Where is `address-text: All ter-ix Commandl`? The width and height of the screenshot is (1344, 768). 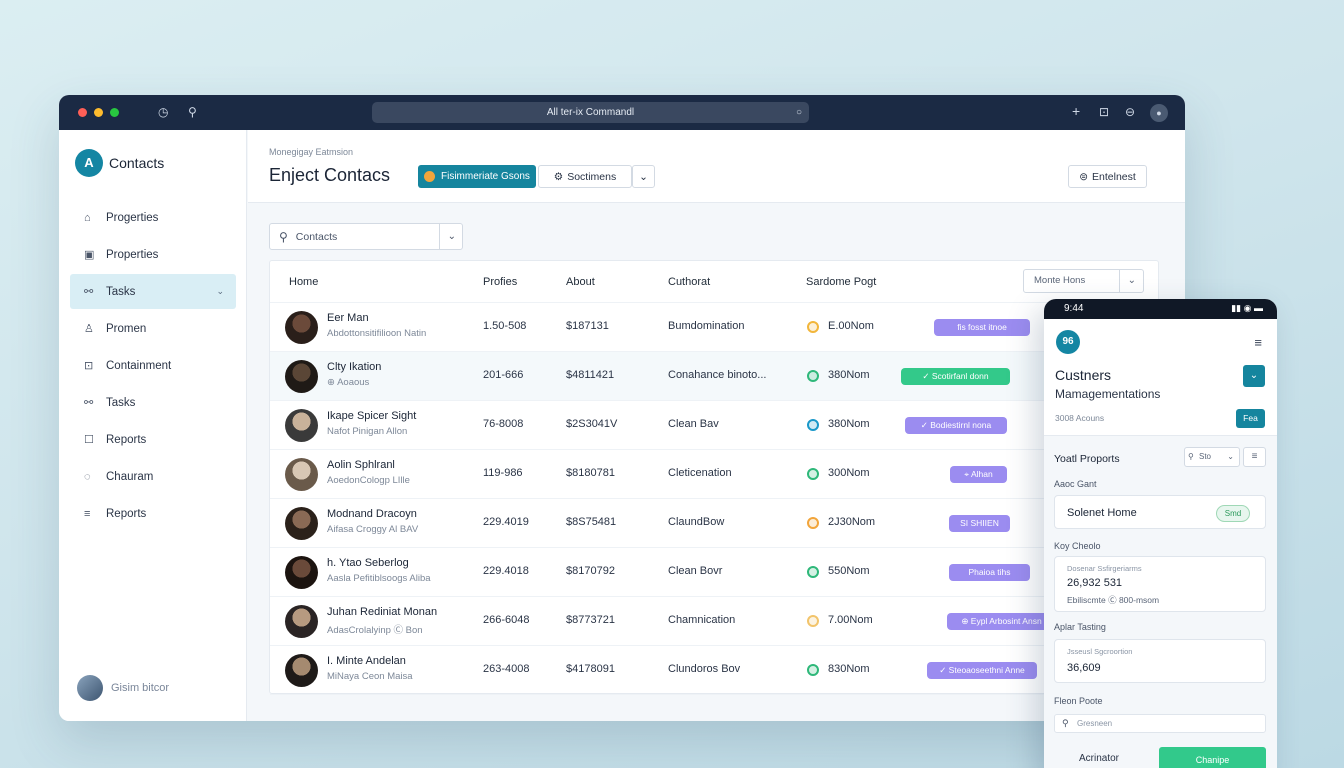
address-text: All ter-ix Commandl is located at coordinates (590, 112).